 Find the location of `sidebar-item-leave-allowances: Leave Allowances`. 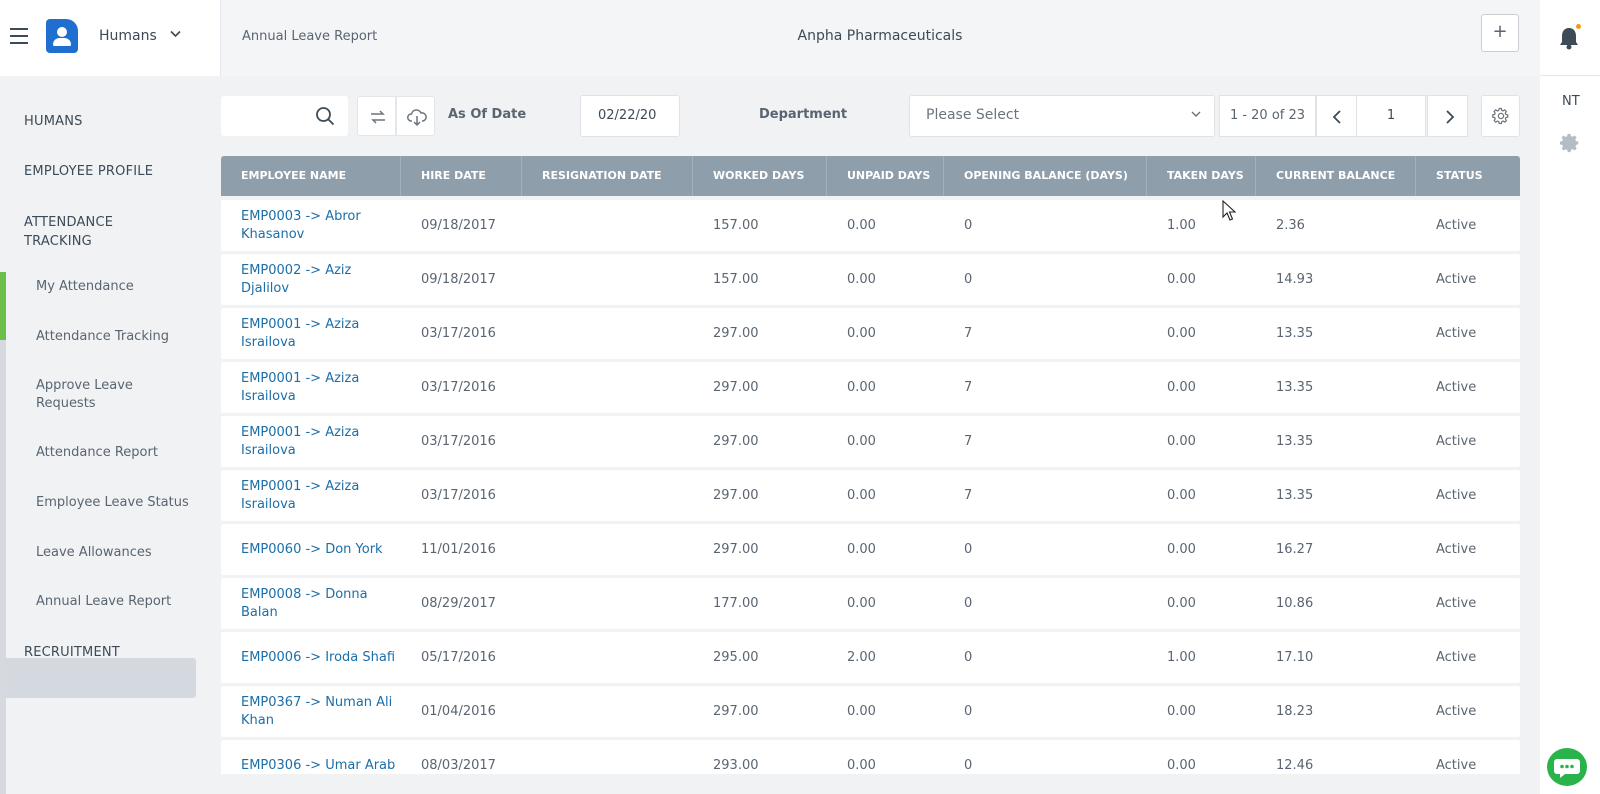

sidebar-item-leave-allowances: Leave Allowances is located at coordinates (116, 553).